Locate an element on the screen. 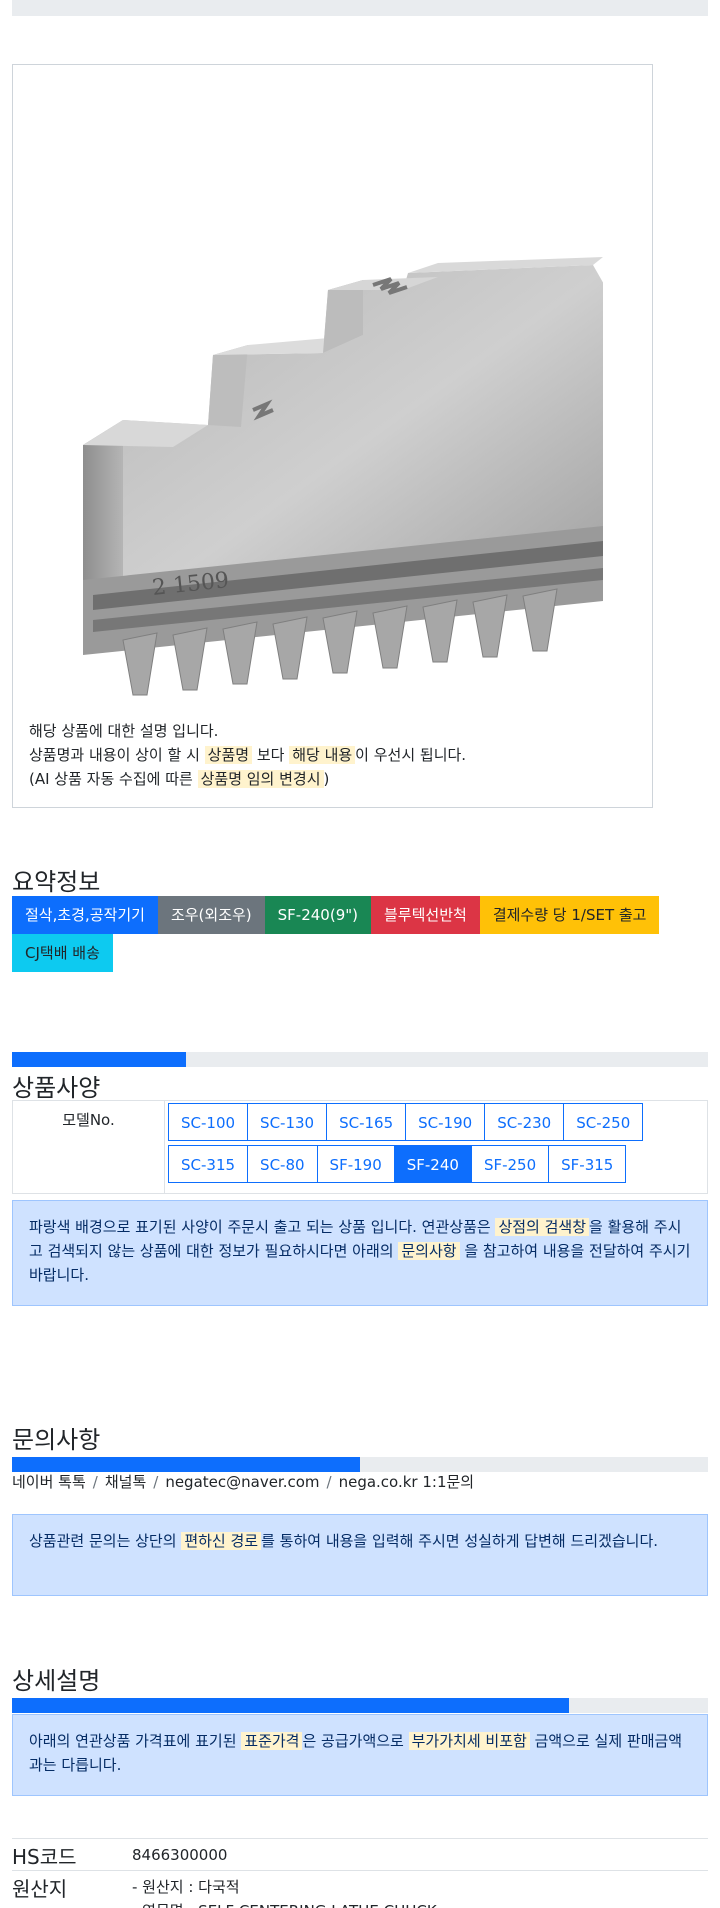 This screenshot has height=1908, width=720. spec-notice-highlight: 문의사항 is located at coordinates (429, 1251).